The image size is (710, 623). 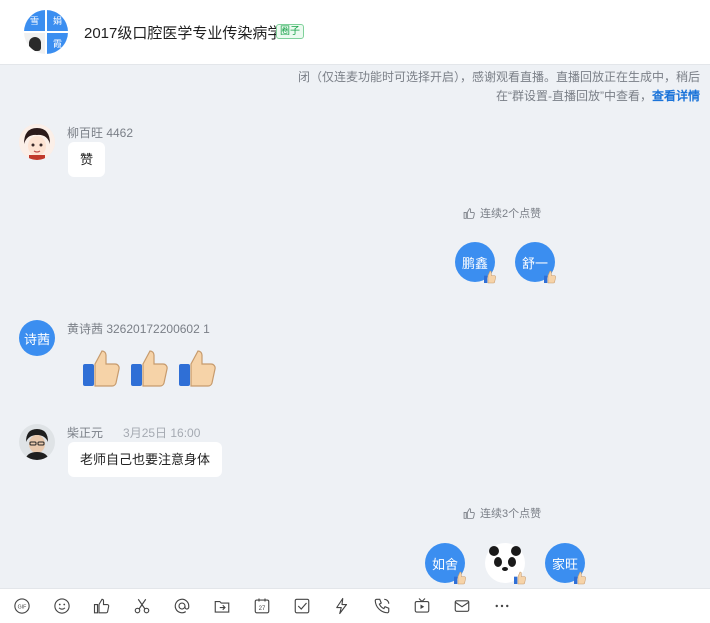 What do you see at coordinates (62, 606) in the screenshot?
I see `emoji-icon` at bounding box center [62, 606].